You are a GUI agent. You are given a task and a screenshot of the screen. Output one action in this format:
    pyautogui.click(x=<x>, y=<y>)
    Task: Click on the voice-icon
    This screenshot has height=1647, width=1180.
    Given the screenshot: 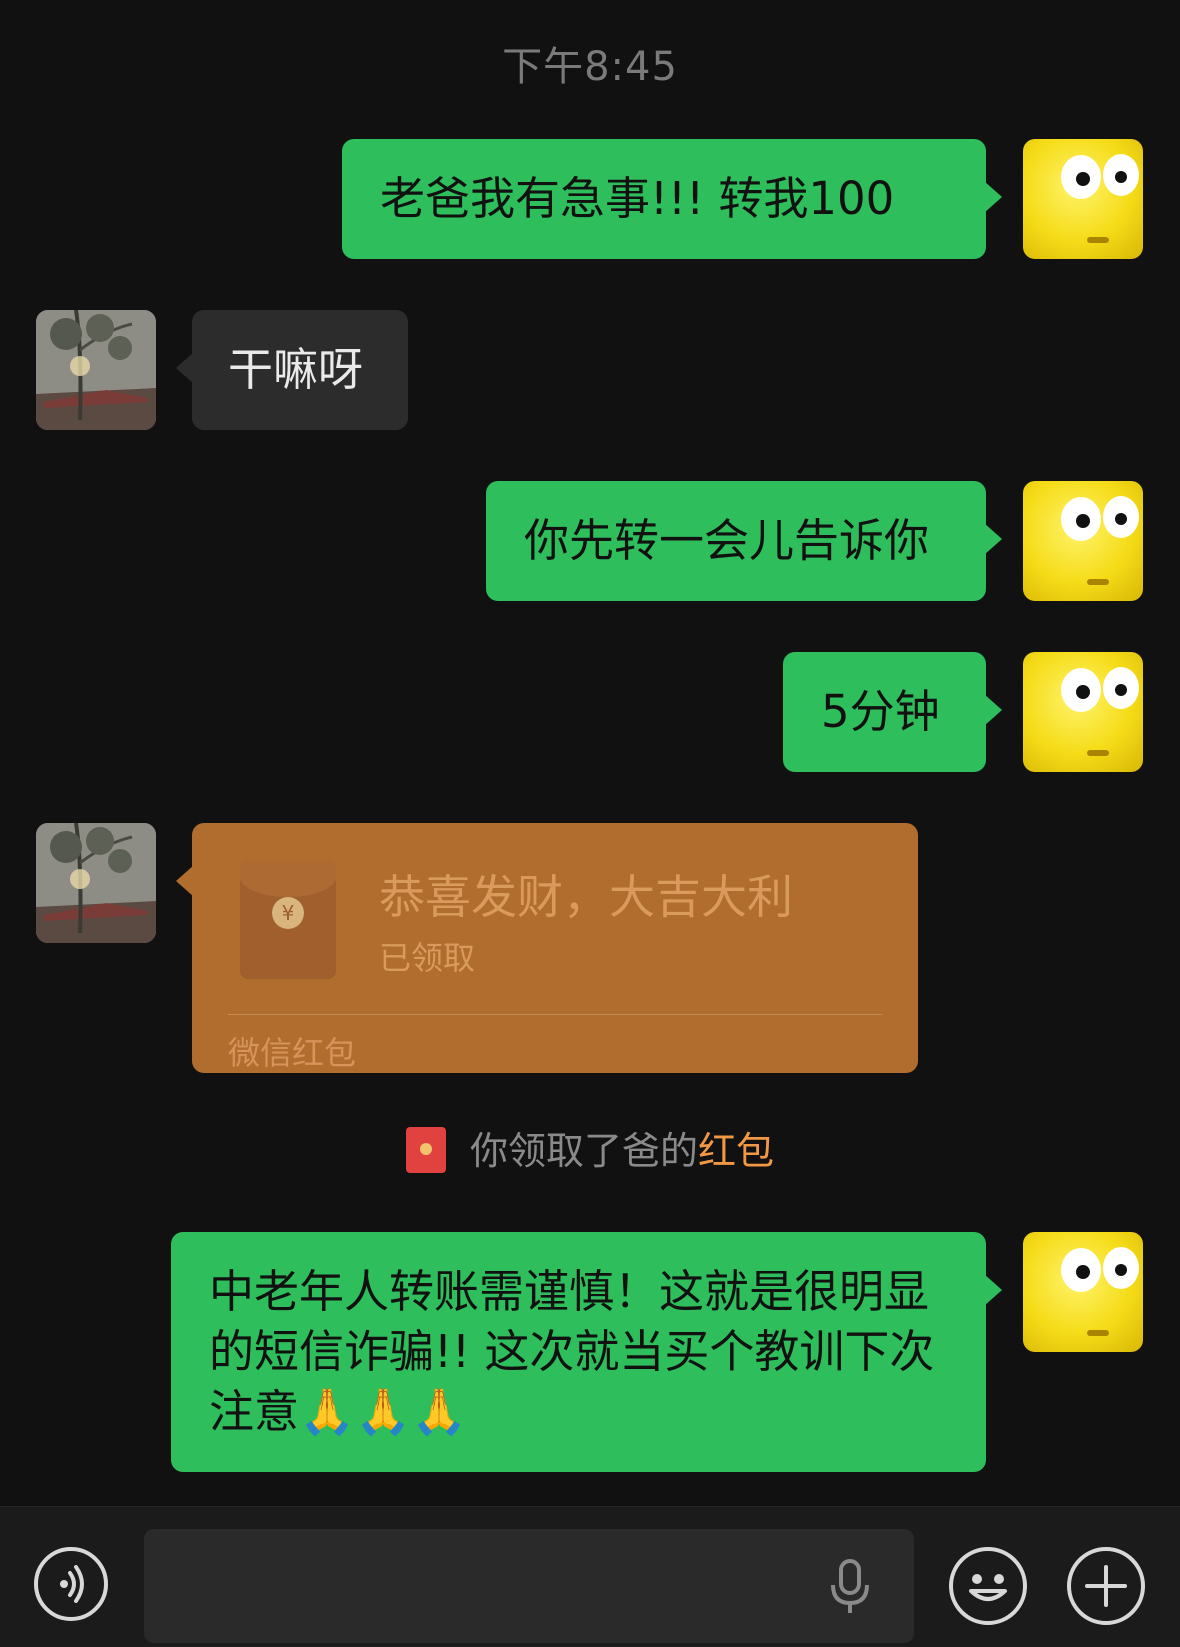 What is the action you would take?
    pyautogui.click(x=72, y=1584)
    